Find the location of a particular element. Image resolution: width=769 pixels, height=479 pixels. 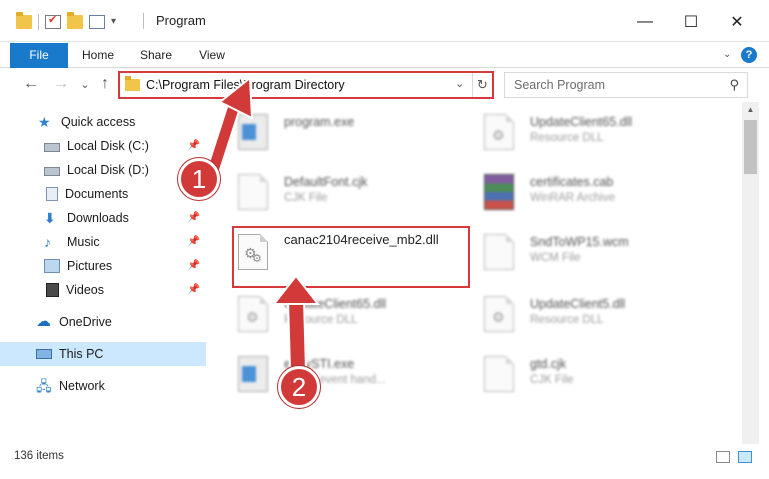

sidebar-item-label: Network is located at coordinates (82, 386).